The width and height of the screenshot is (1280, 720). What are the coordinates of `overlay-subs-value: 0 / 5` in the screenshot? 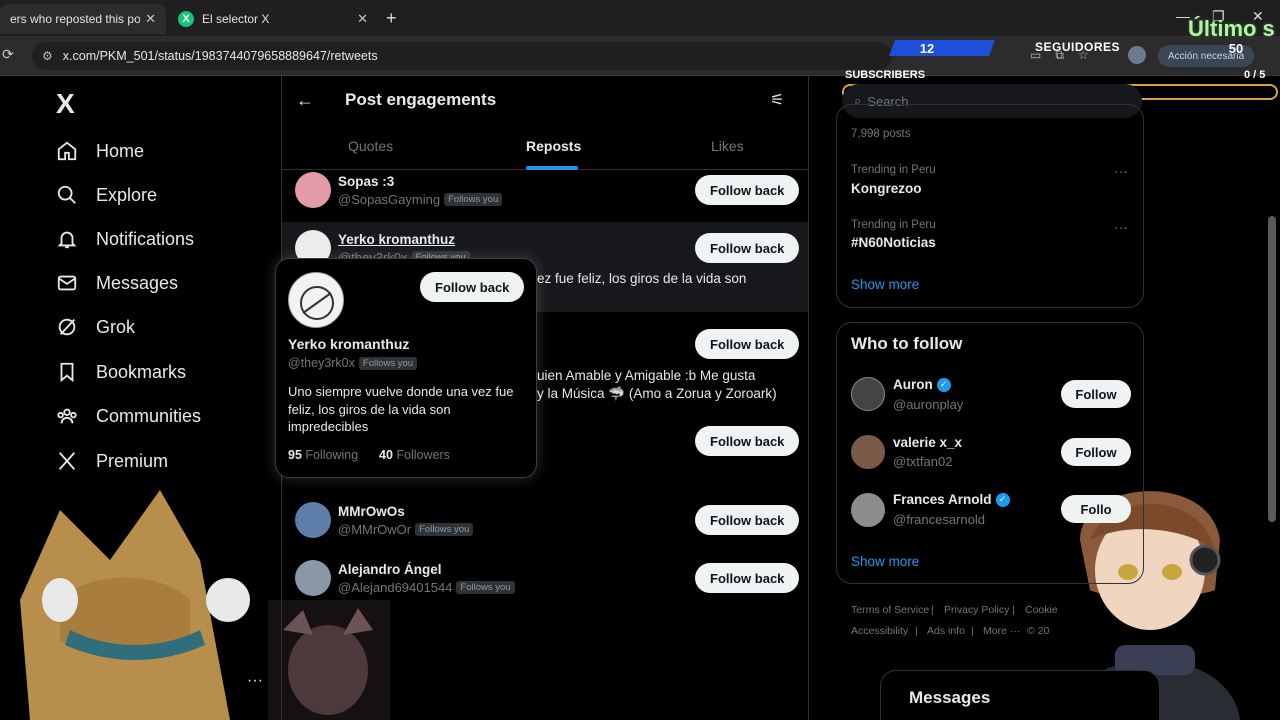 It's located at (1255, 75).